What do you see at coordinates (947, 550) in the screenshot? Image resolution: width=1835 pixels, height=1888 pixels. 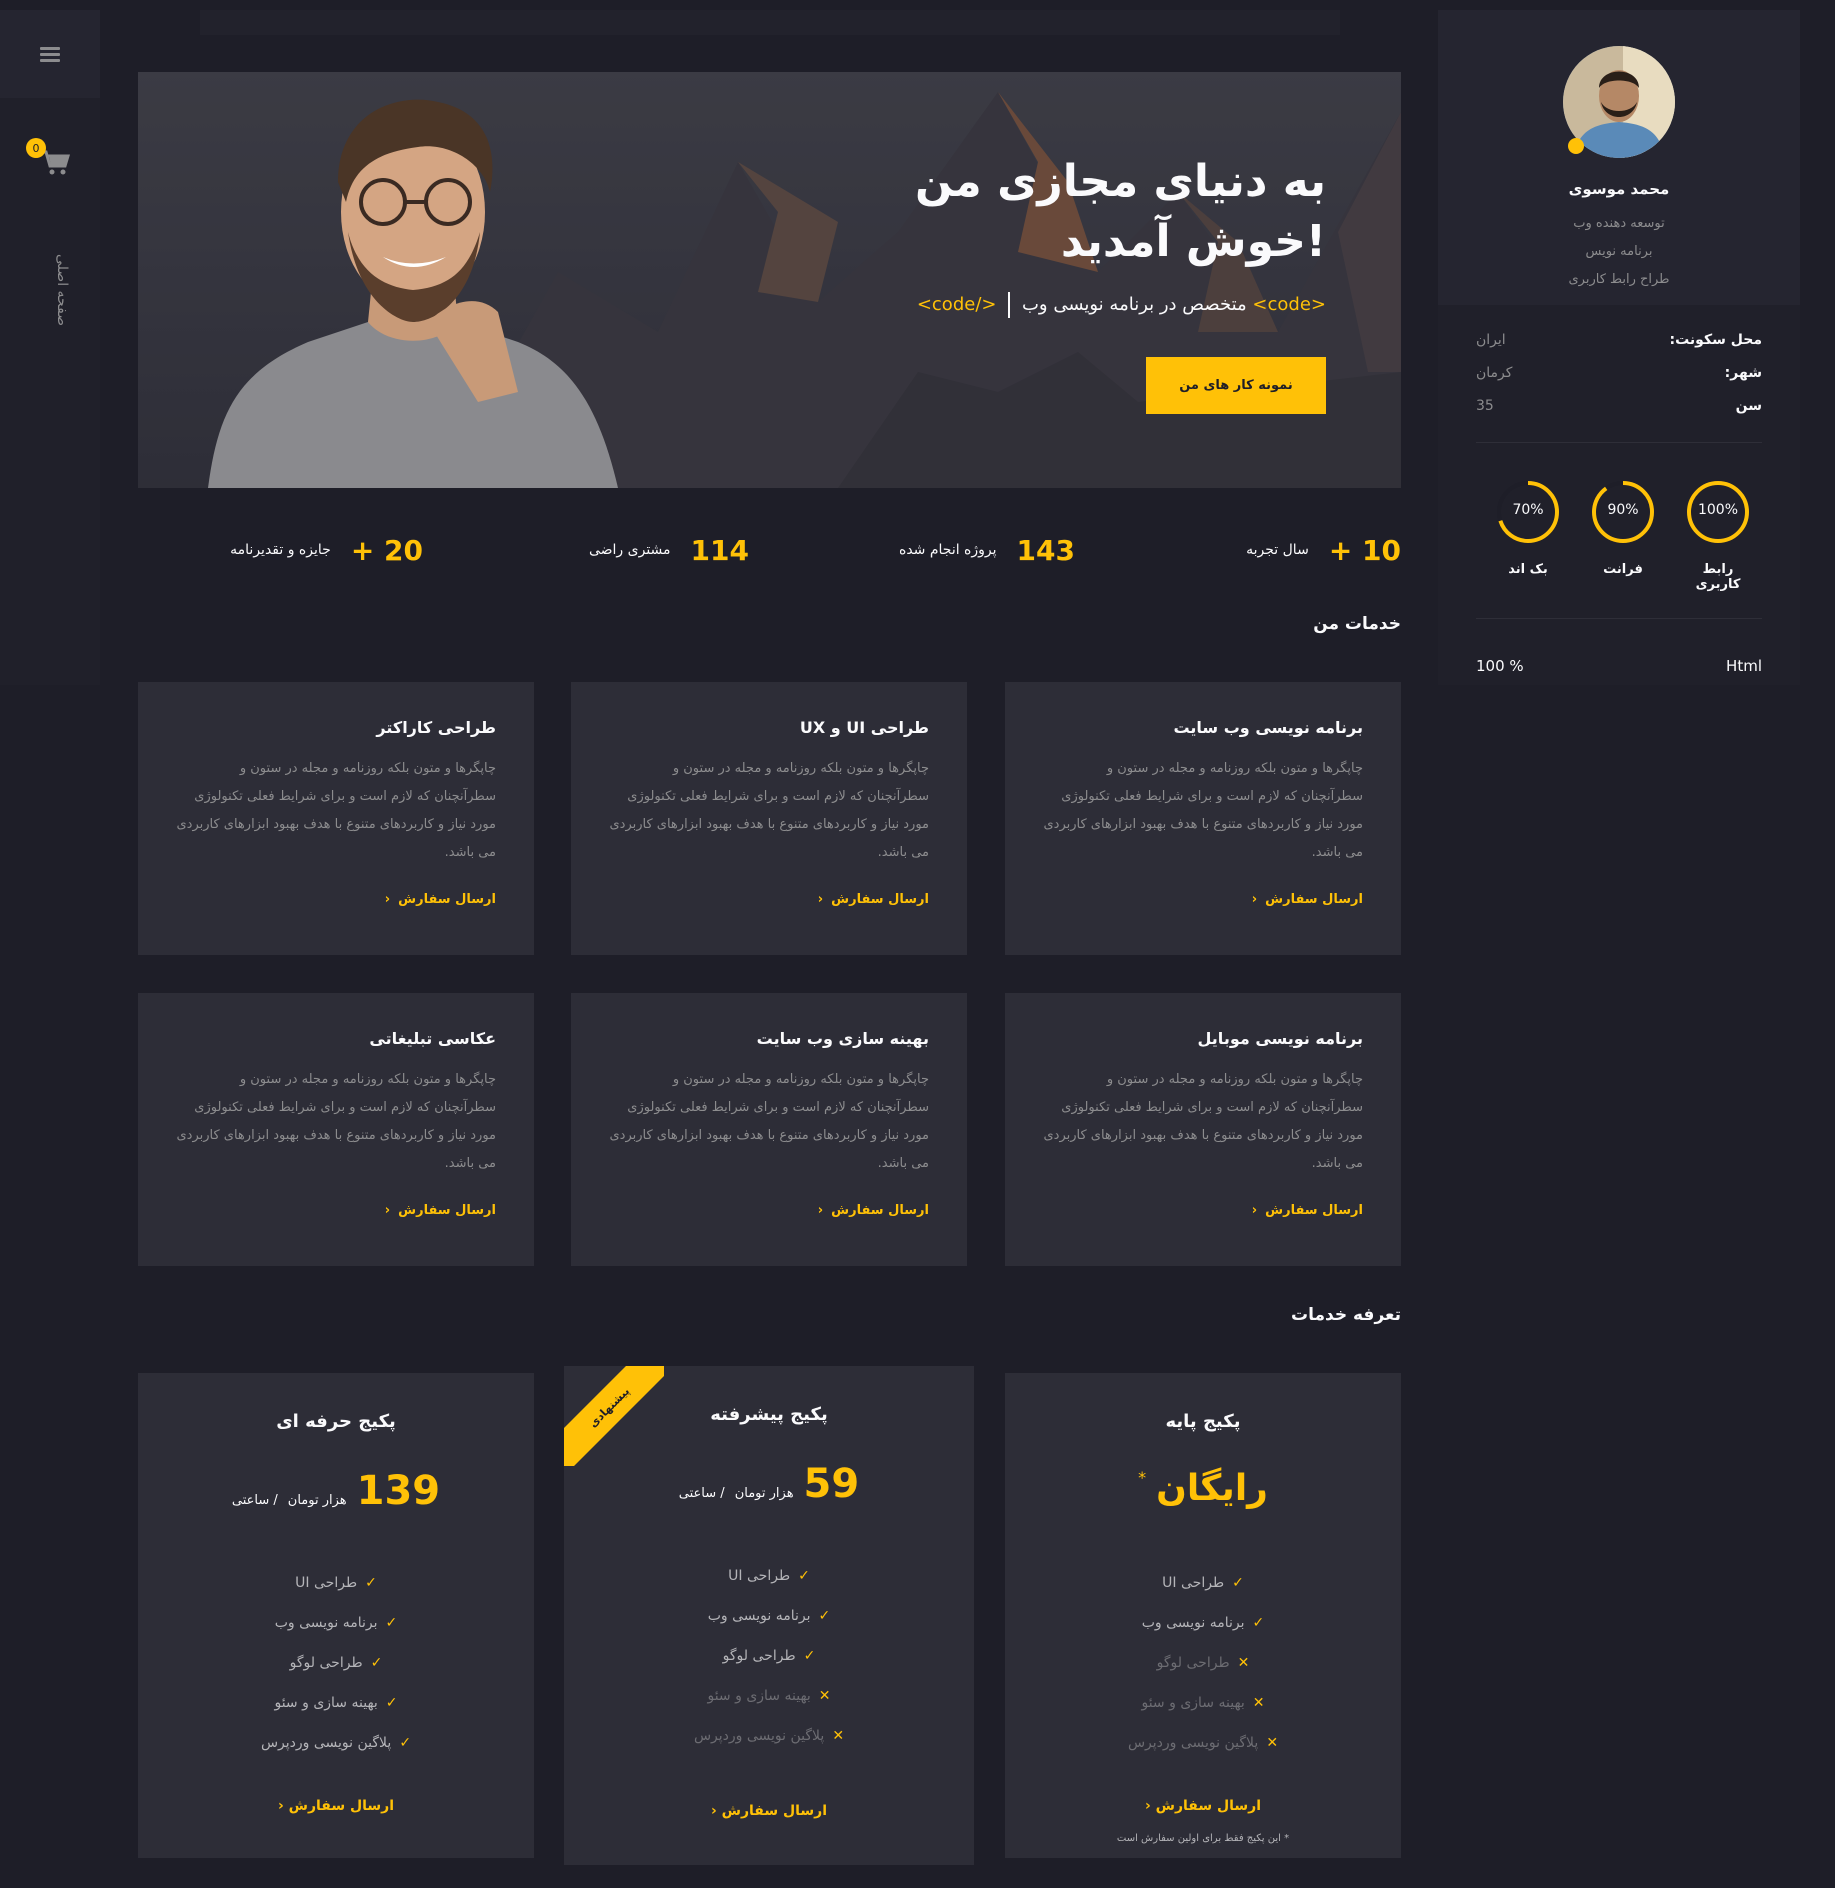 I see `stat-label: پروژه انجام شده` at bounding box center [947, 550].